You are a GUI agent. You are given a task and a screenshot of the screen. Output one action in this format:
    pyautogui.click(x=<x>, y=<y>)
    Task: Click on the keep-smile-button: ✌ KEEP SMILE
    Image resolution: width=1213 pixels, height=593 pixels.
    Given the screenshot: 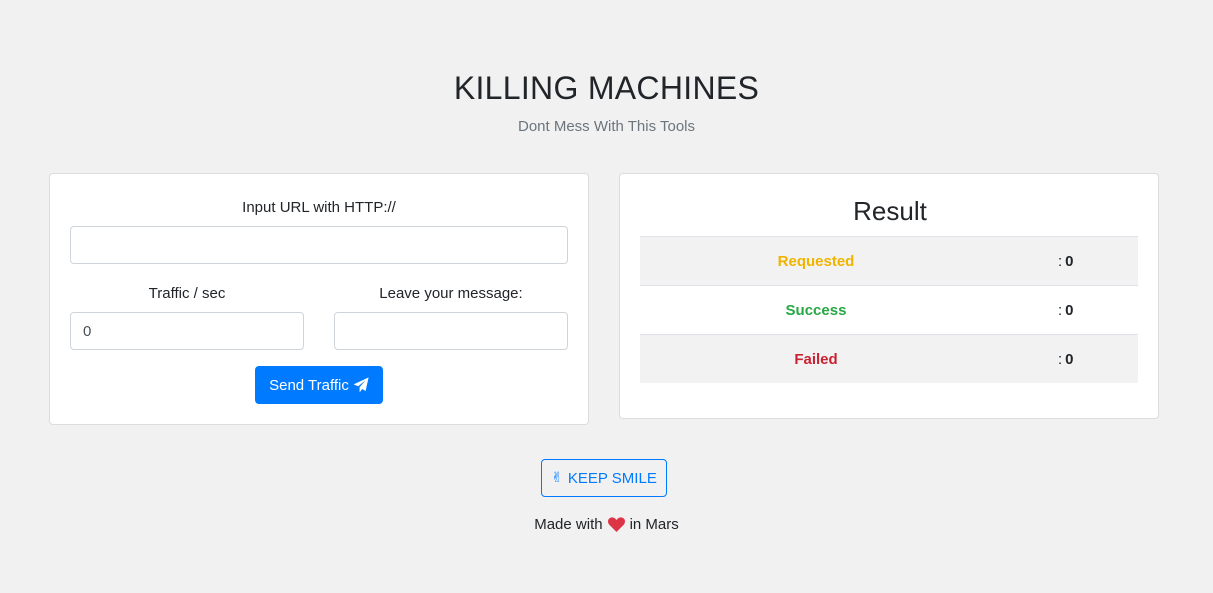 What is the action you would take?
    pyautogui.click(x=604, y=478)
    